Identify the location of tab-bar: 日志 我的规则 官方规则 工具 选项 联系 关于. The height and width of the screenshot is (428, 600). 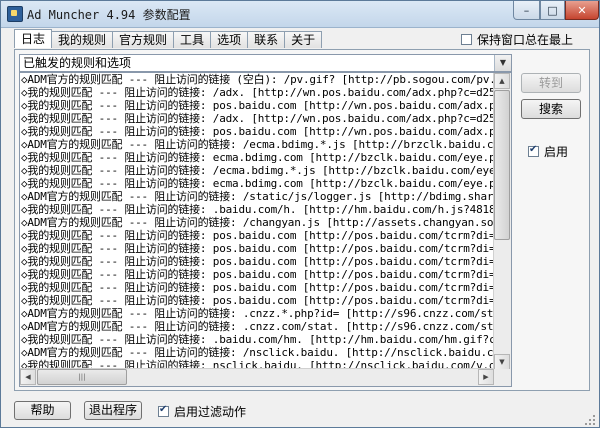
(168, 39).